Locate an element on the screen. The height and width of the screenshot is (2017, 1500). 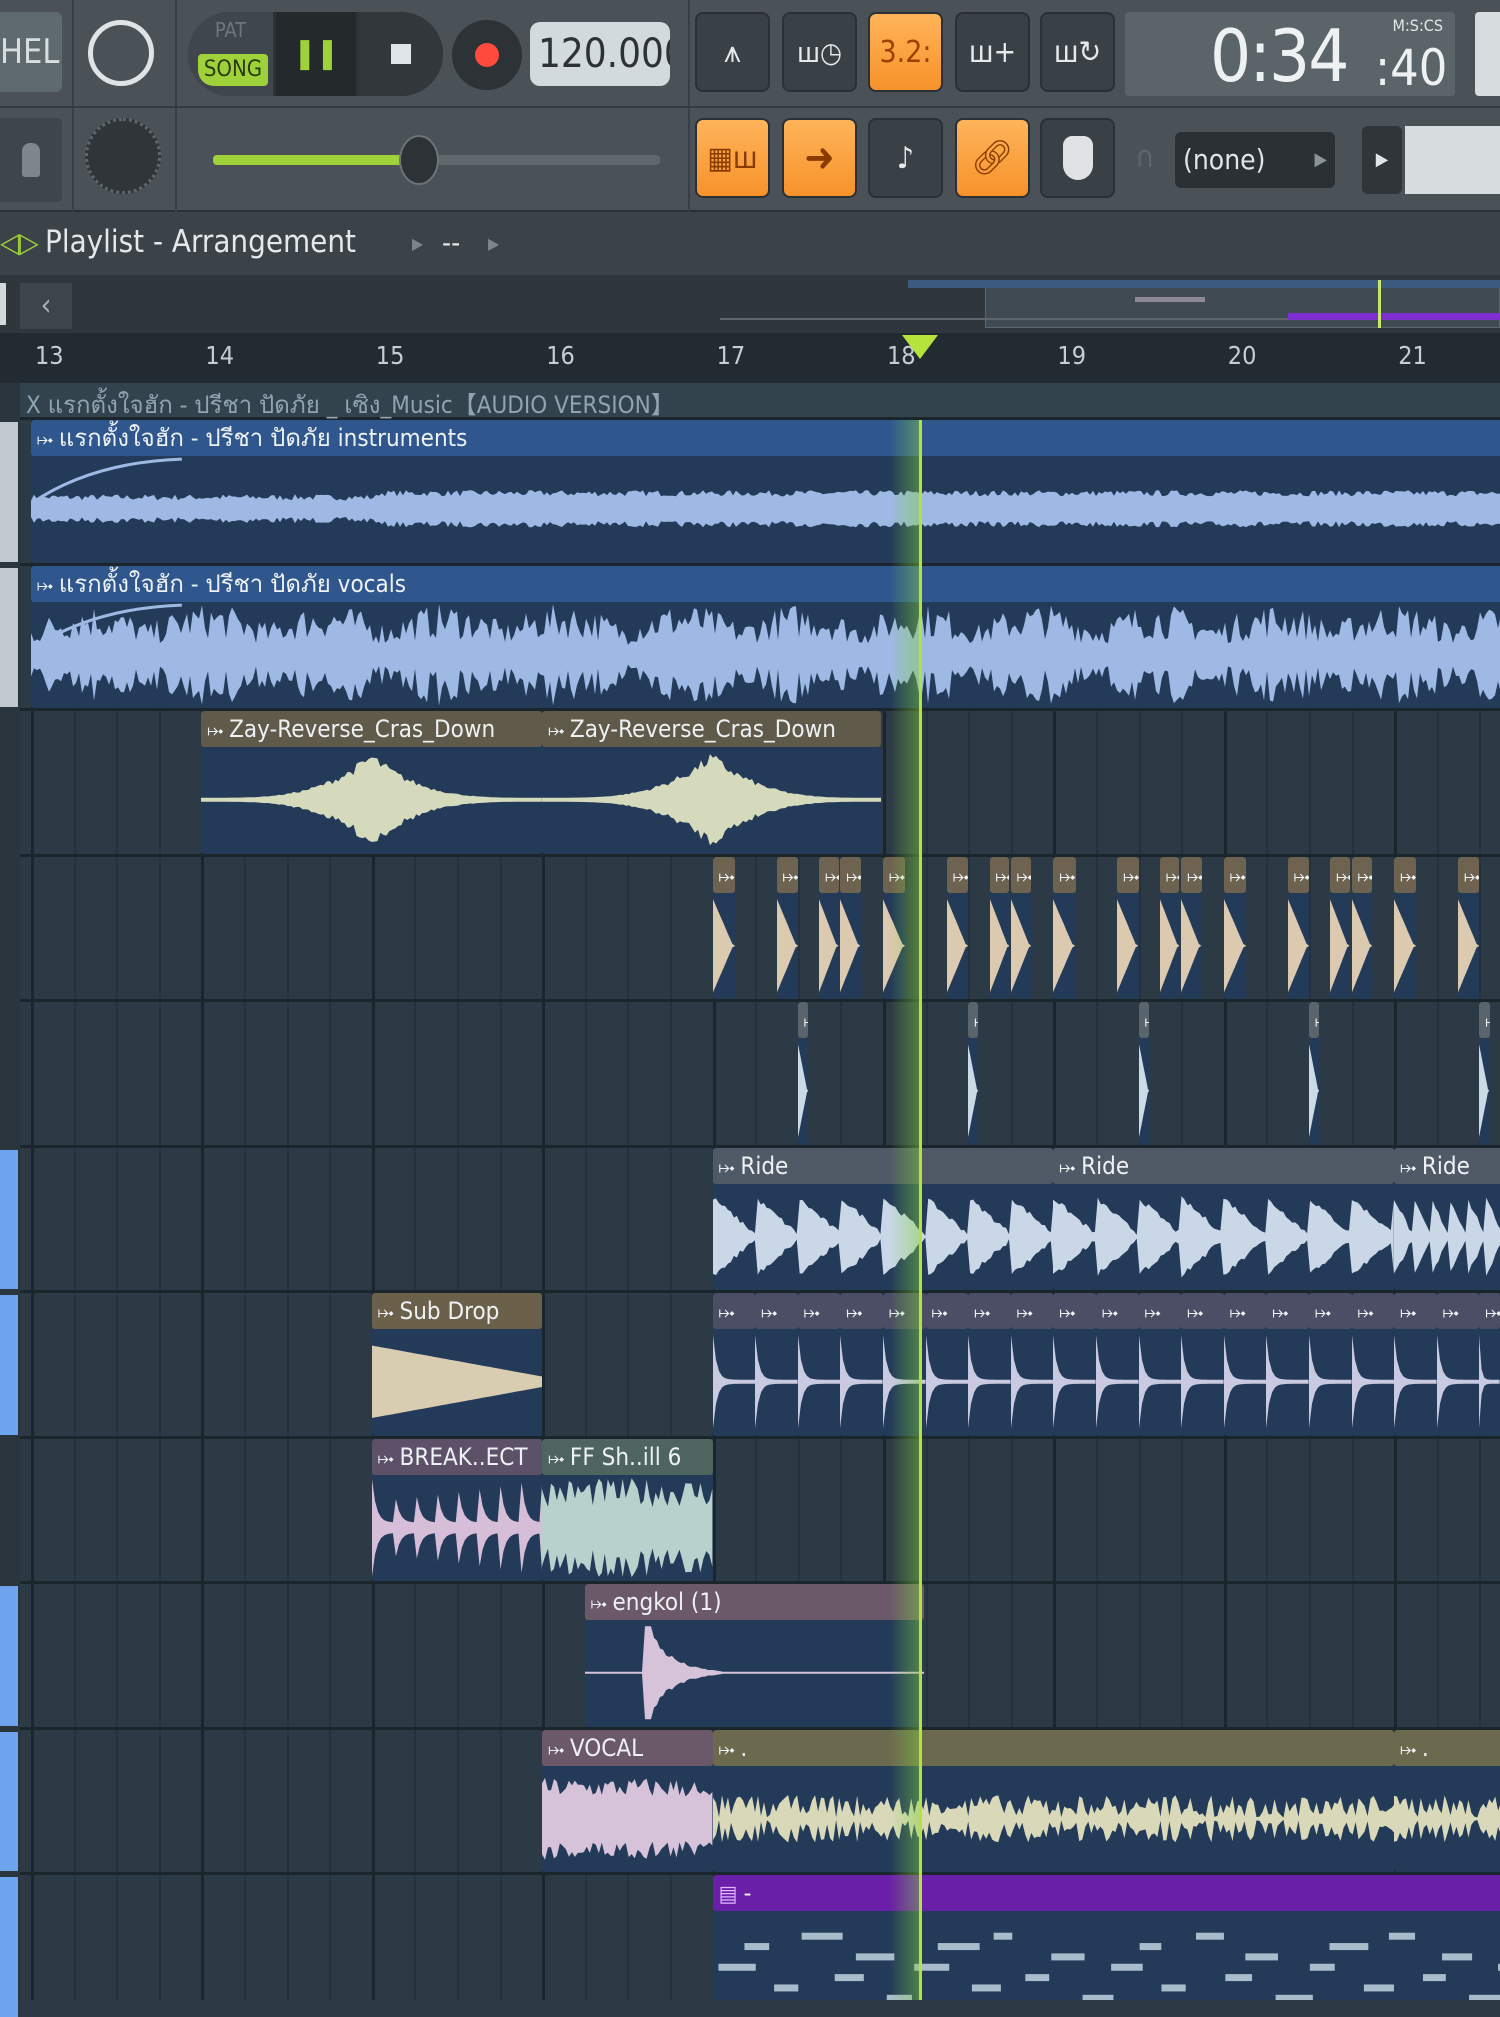
master-volume-slider is located at coordinates (436, 160).